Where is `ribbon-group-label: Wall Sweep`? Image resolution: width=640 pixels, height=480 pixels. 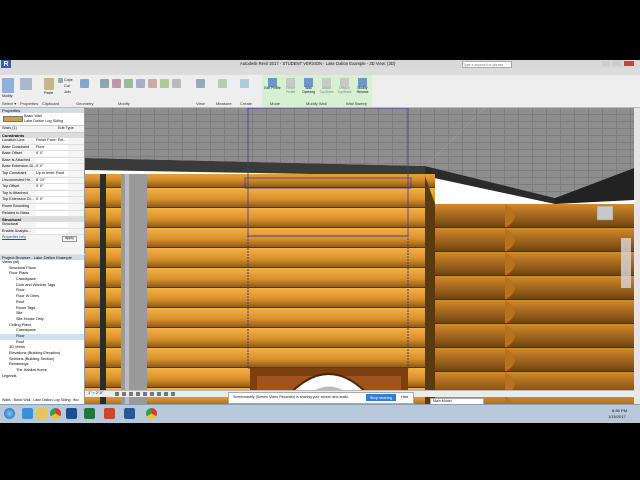
ribbon-group-label: Wall Sweep is located at coordinates (356, 103).